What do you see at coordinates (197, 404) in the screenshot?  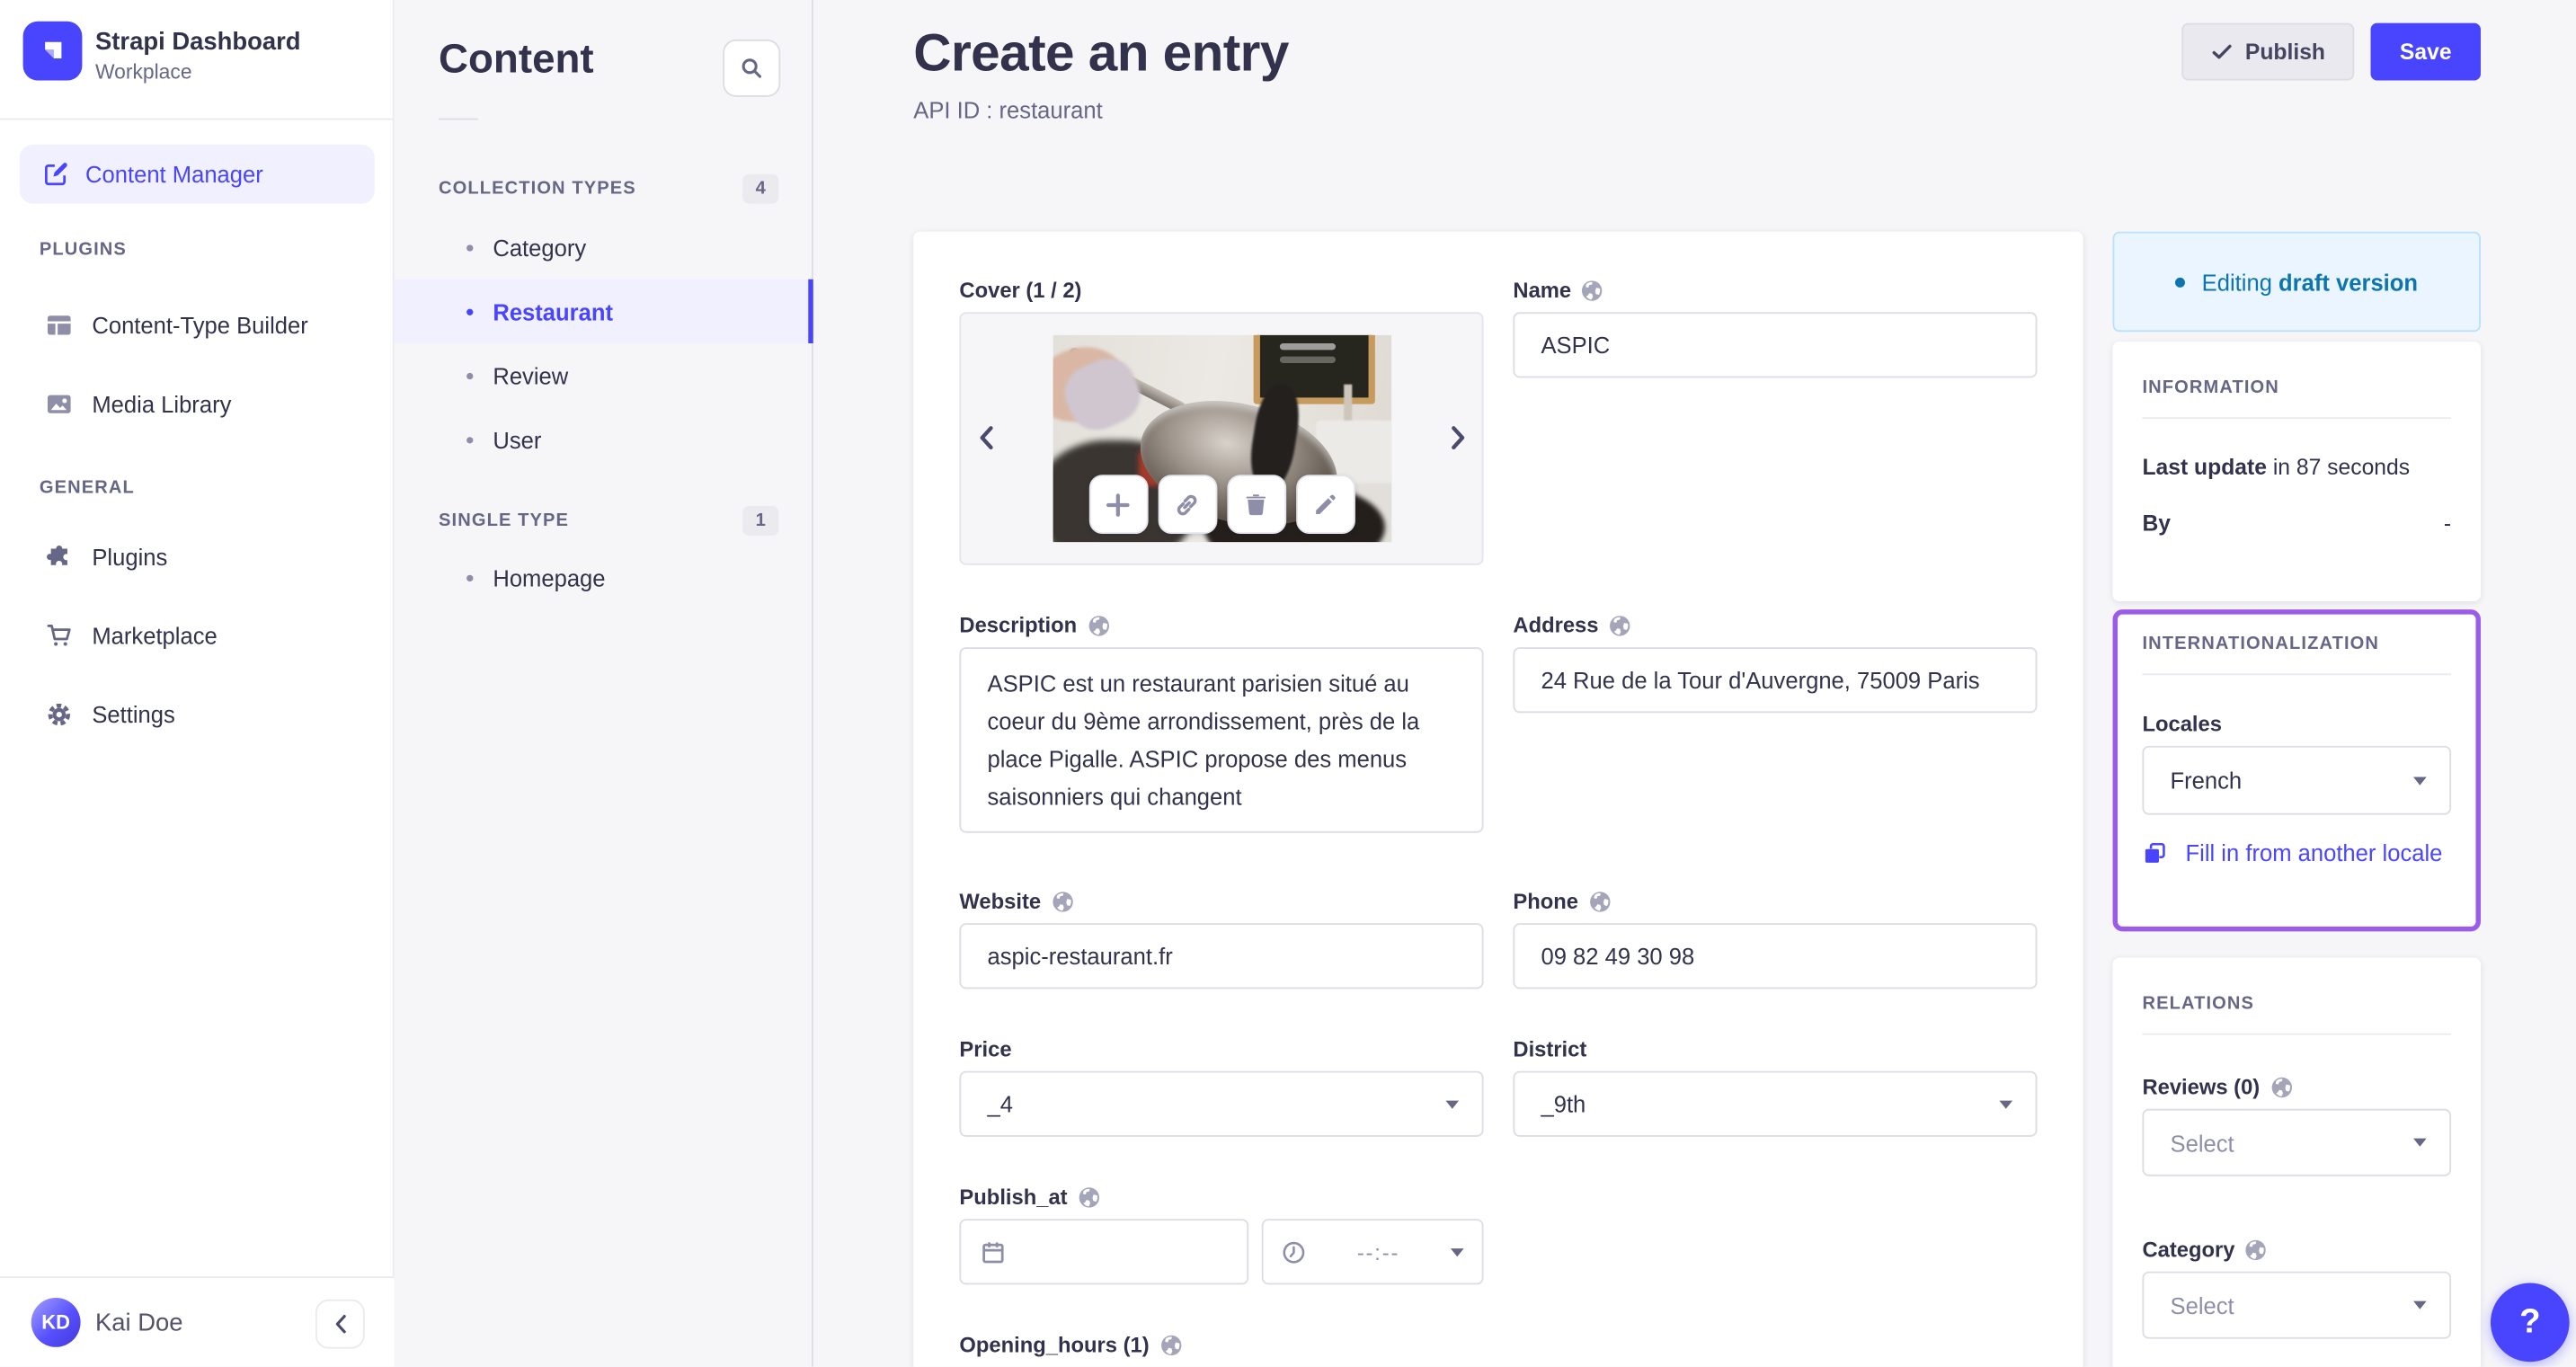 I see `sidebar-item-media-library: Media Library` at bounding box center [197, 404].